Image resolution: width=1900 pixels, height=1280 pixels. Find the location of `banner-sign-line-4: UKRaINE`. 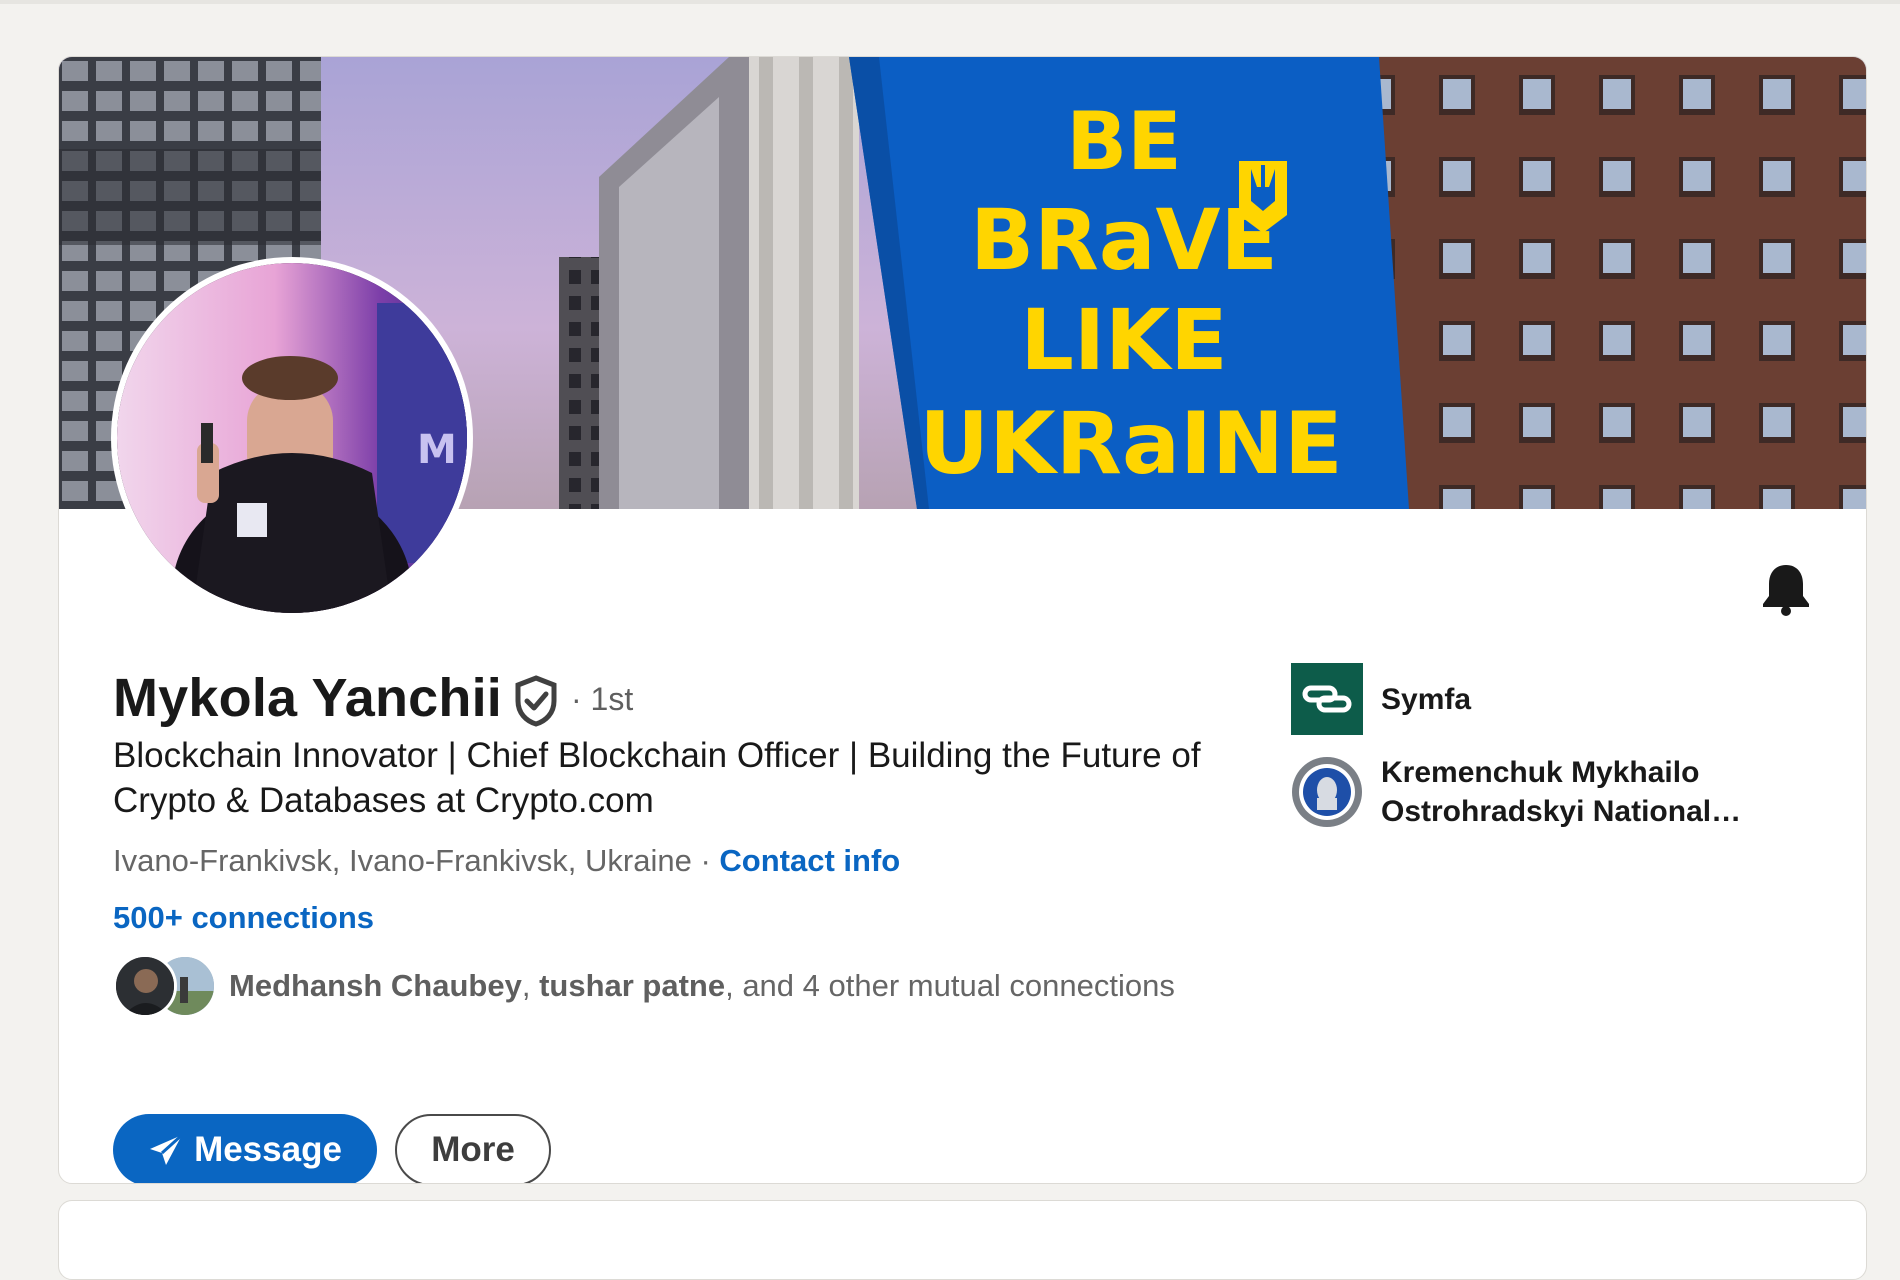

banner-sign-line-4: UKRaINE is located at coordinates (1130, 444).